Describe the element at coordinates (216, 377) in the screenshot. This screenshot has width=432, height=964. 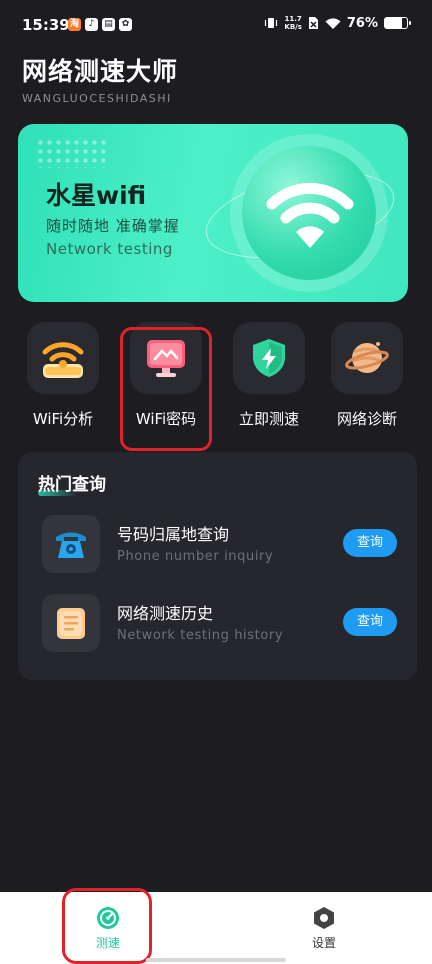
I see `feature-grid: WiFi分析 WiFi密码 立即测速 网络诊断` at that location.